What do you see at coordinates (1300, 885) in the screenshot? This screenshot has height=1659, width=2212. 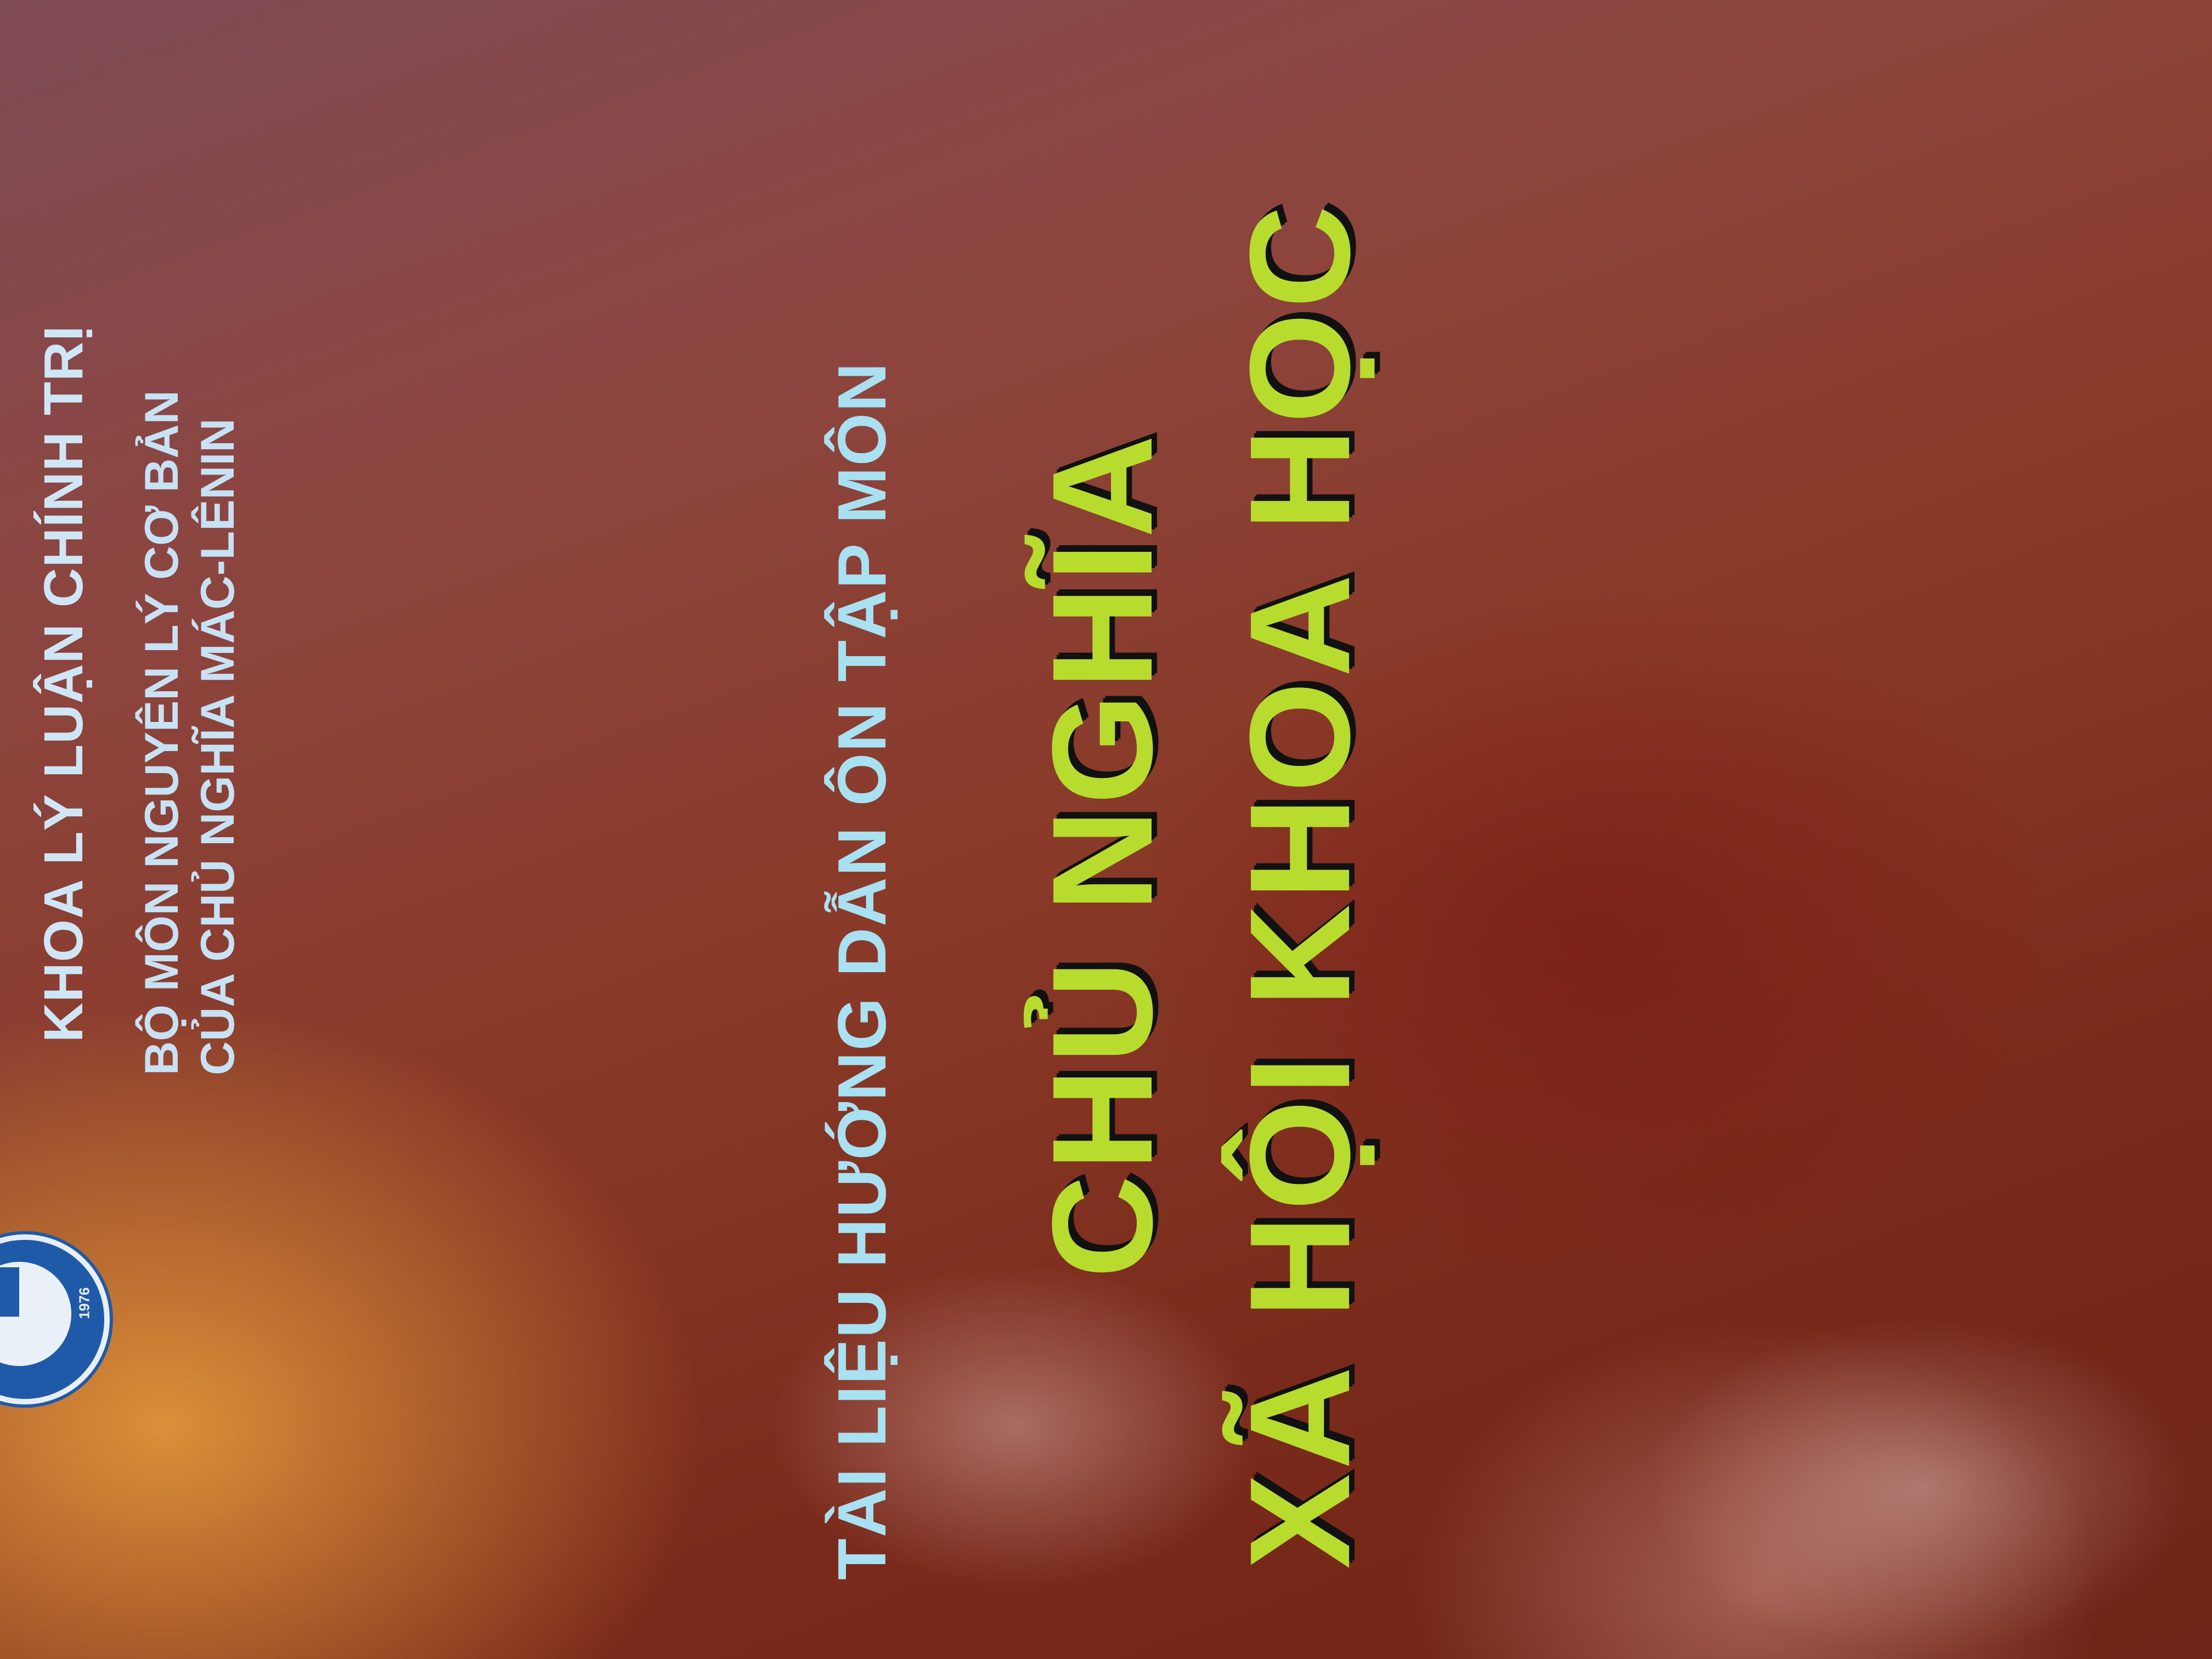 I see `title-line-2: XÃ HỘI KHOA HỌC` at bounding box center [1300, 885].